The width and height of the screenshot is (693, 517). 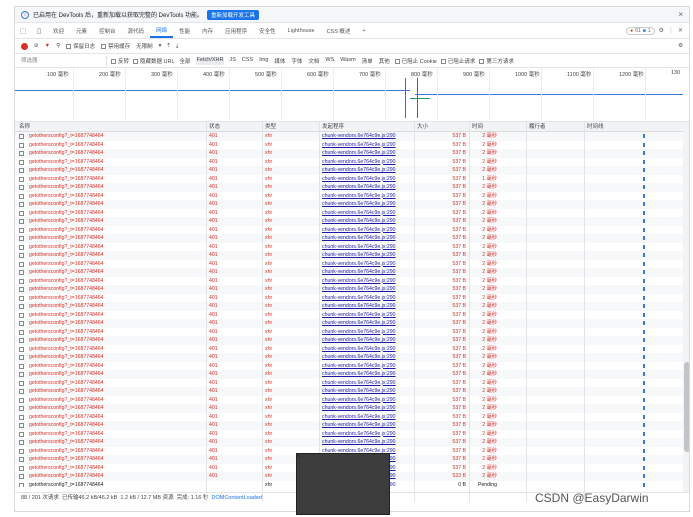 I want to click on filter-icon: ▼, so click(x=47, y=46).